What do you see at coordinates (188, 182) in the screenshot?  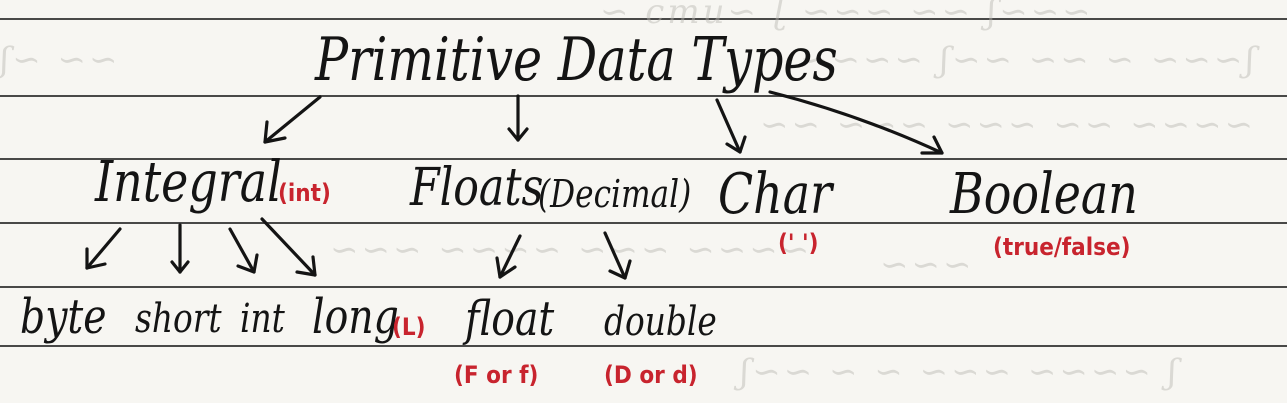 I see `integral-node-label: Integral` at bounding box center [188, 182].